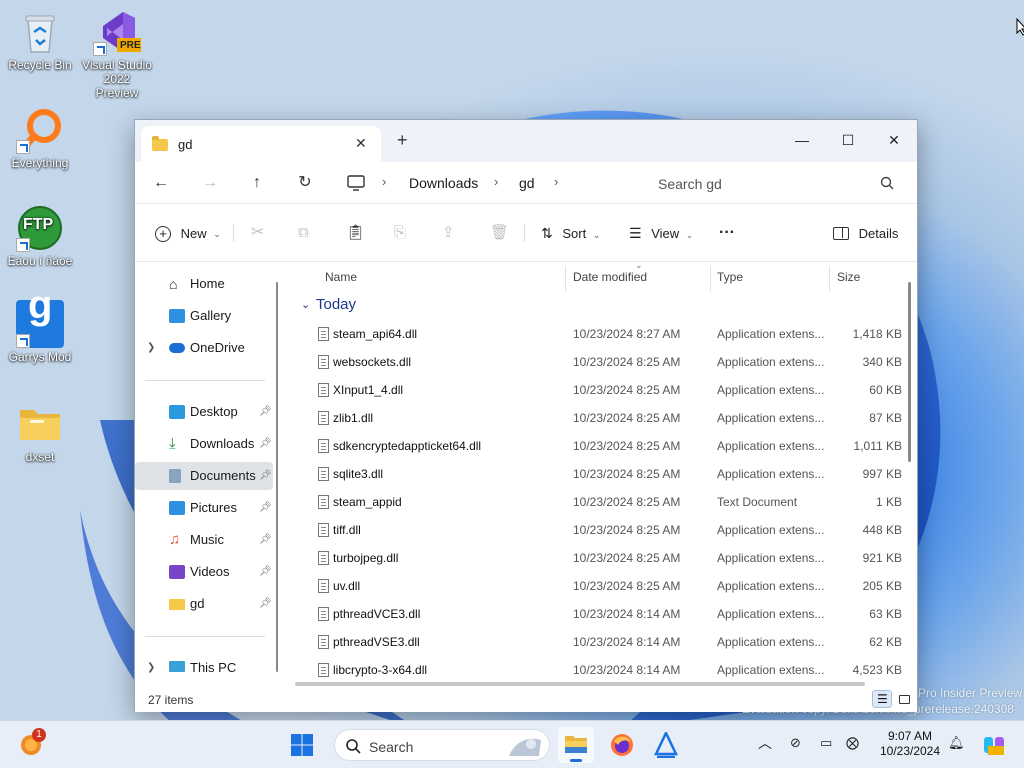 The width and height of the screenshot is (1024, 768). I want to click on search-input: Search gd, so click(690, 184).